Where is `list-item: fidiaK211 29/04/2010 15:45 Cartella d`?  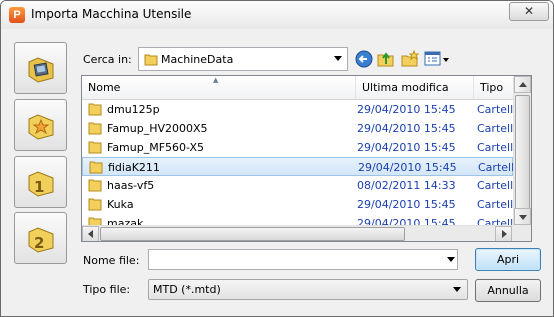 list-item: fidiaK211 29/04/2010 15:45 Cartella d is located at coordinates (306, 166).